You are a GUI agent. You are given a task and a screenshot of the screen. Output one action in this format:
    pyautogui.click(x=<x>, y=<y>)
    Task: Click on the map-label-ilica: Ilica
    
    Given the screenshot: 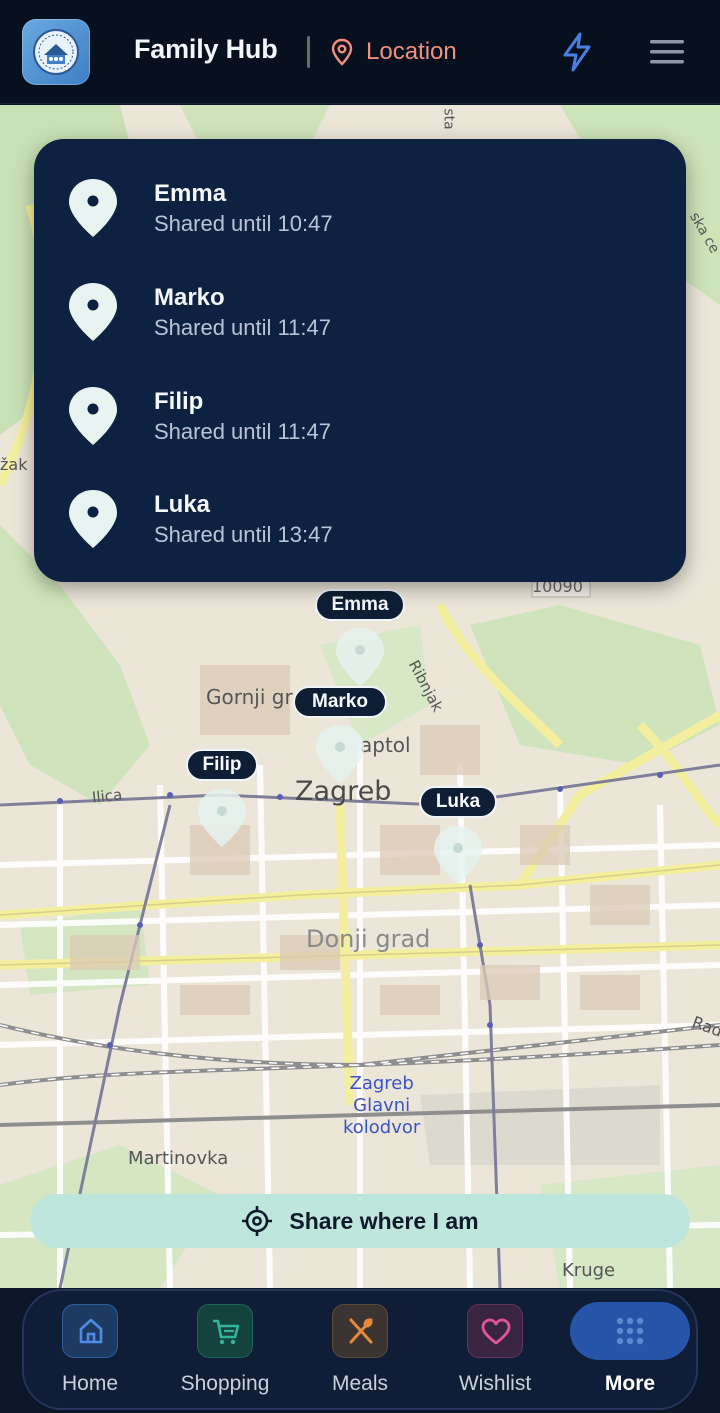 What is the action you would take?
    pyautogui.click(x=107, y=796)
    